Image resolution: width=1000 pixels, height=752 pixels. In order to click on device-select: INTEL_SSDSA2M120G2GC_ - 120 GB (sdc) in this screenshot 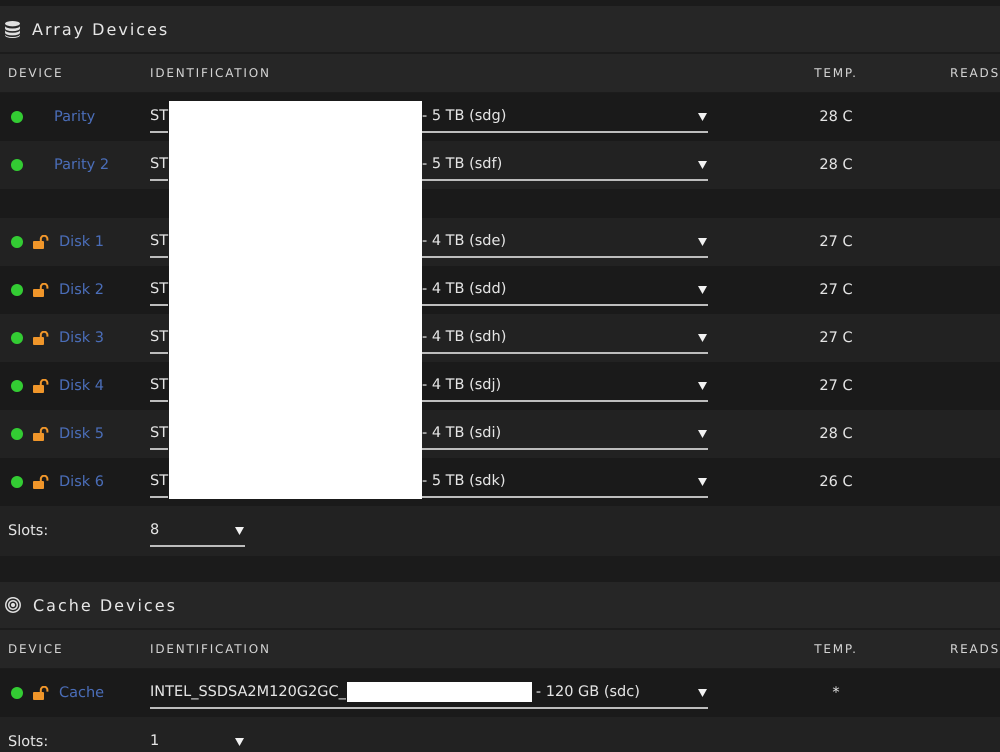, I will do `click(429, 693)`.